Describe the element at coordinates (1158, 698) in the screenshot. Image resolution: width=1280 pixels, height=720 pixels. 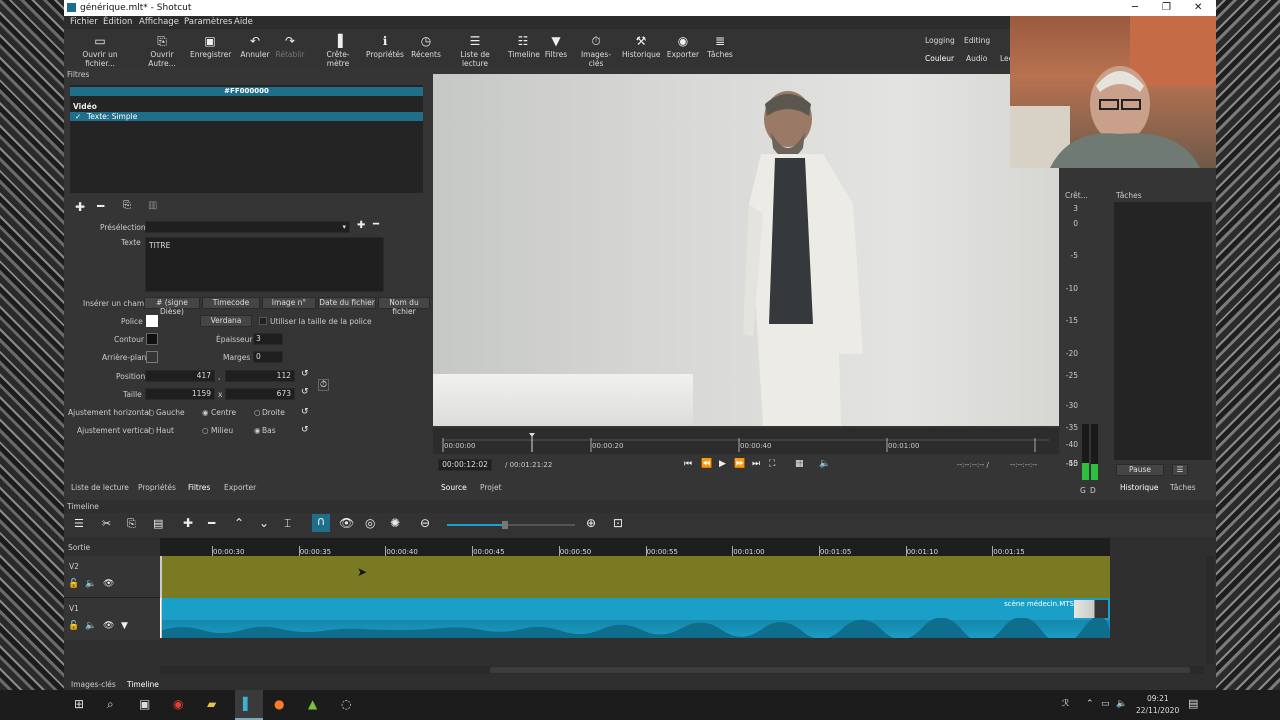
I see `clock-time: 09:21` at that location.